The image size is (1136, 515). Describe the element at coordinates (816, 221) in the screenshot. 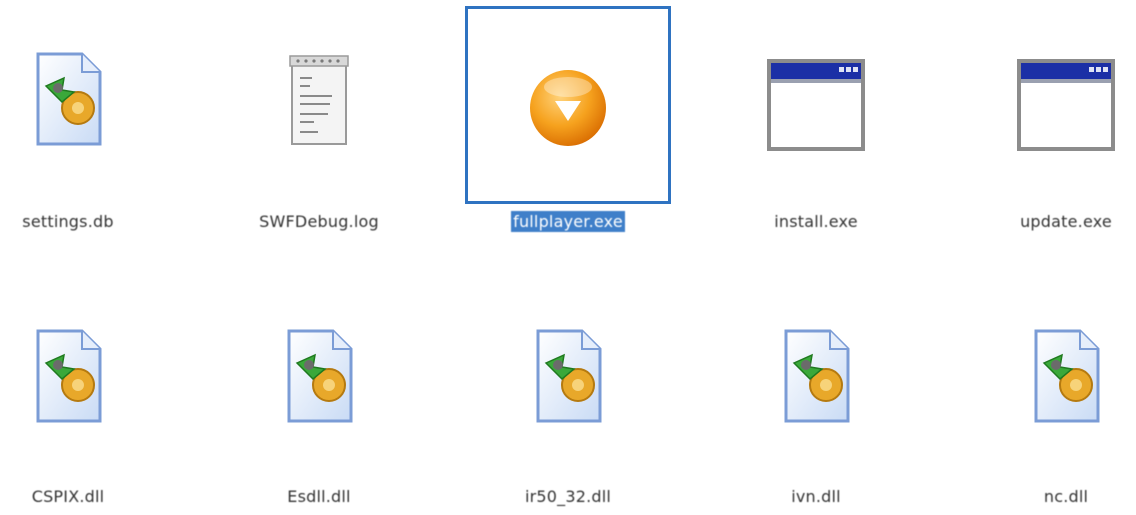

I see `file-label: install.exe` at that location.